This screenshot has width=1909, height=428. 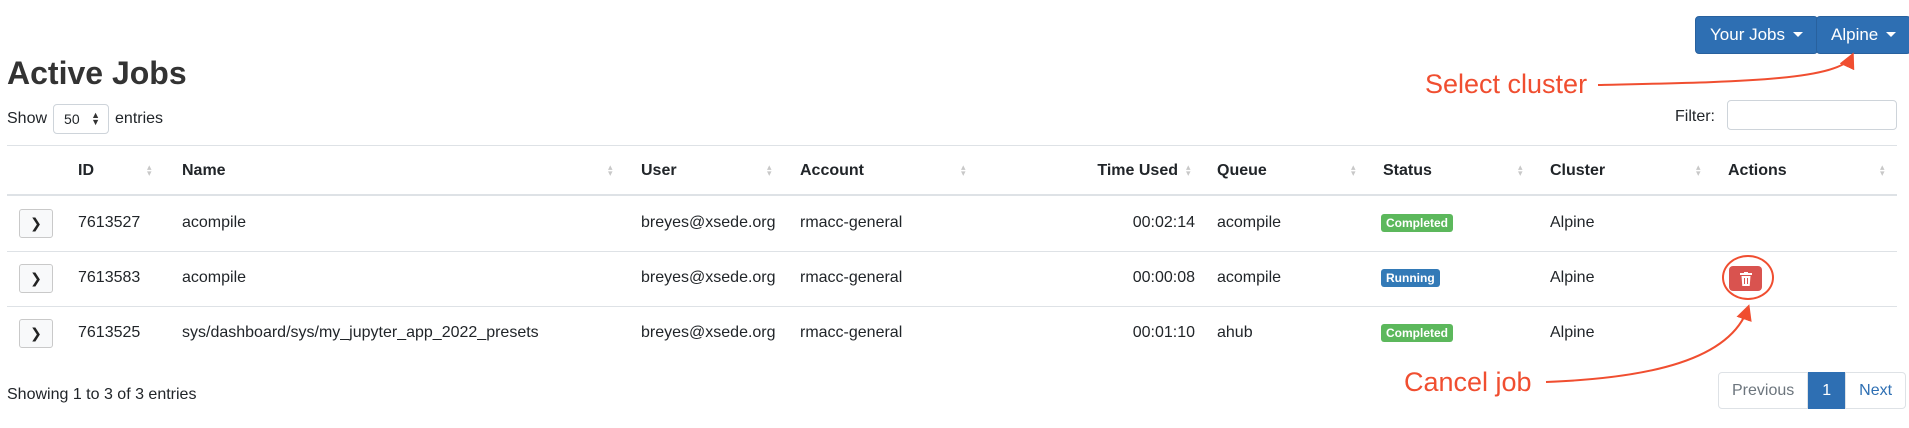 What do you see at coordinates (1700, 217) in the screenshot?
I see `annotation-arrows` at bounding box center [1700, 217].